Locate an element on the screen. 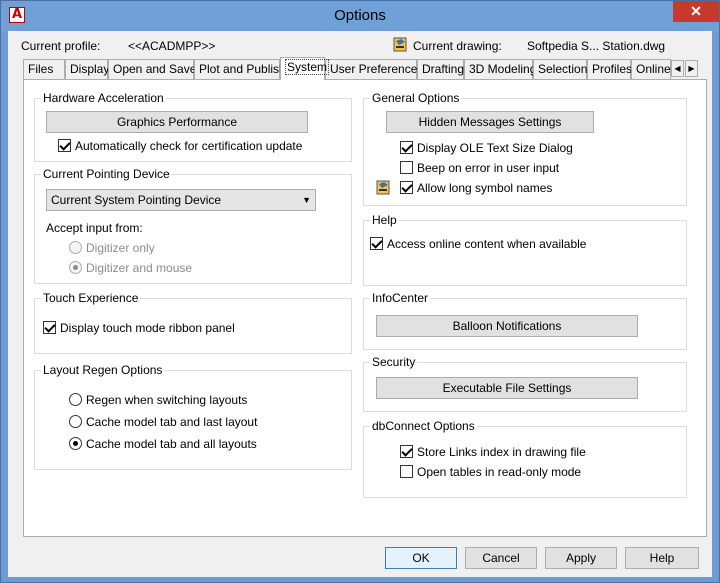  security-group: Security Executable File Settings is located at coordinates (525, 383).